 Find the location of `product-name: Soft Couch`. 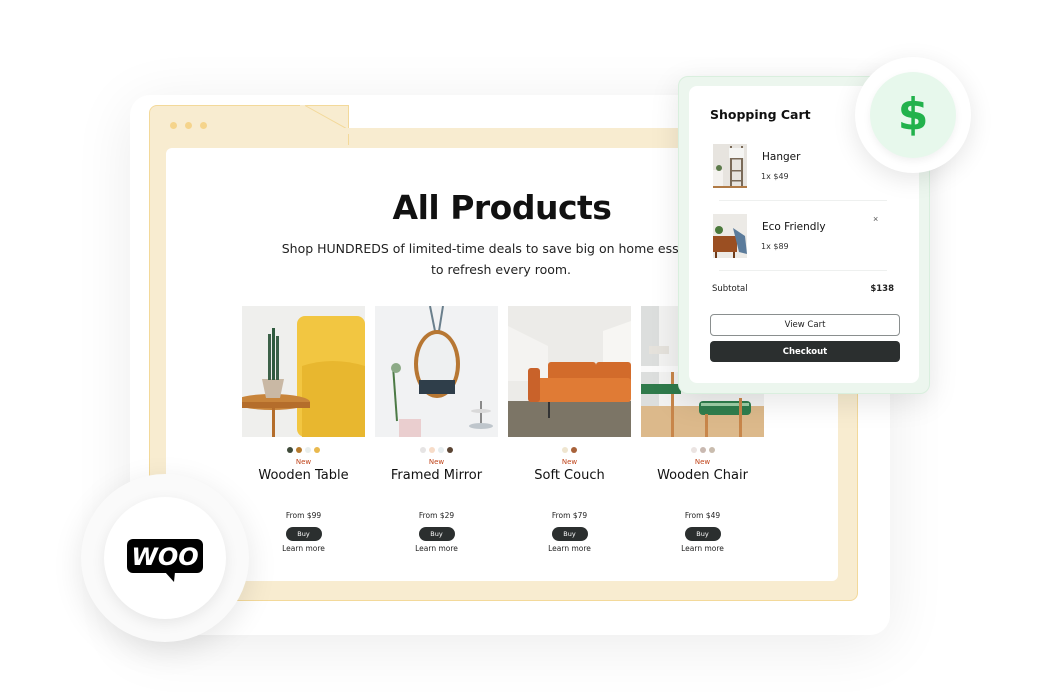

product-name: Soft Couch is located at coordinates (569, 476).